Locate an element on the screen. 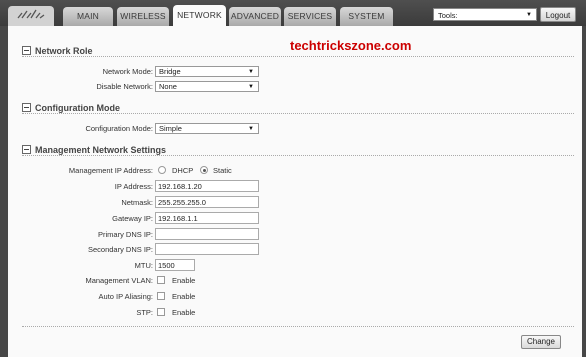 Image resolution: width=586 pixels, height=357 pixels. dhcp-radio is located at coordinates (162, 170).